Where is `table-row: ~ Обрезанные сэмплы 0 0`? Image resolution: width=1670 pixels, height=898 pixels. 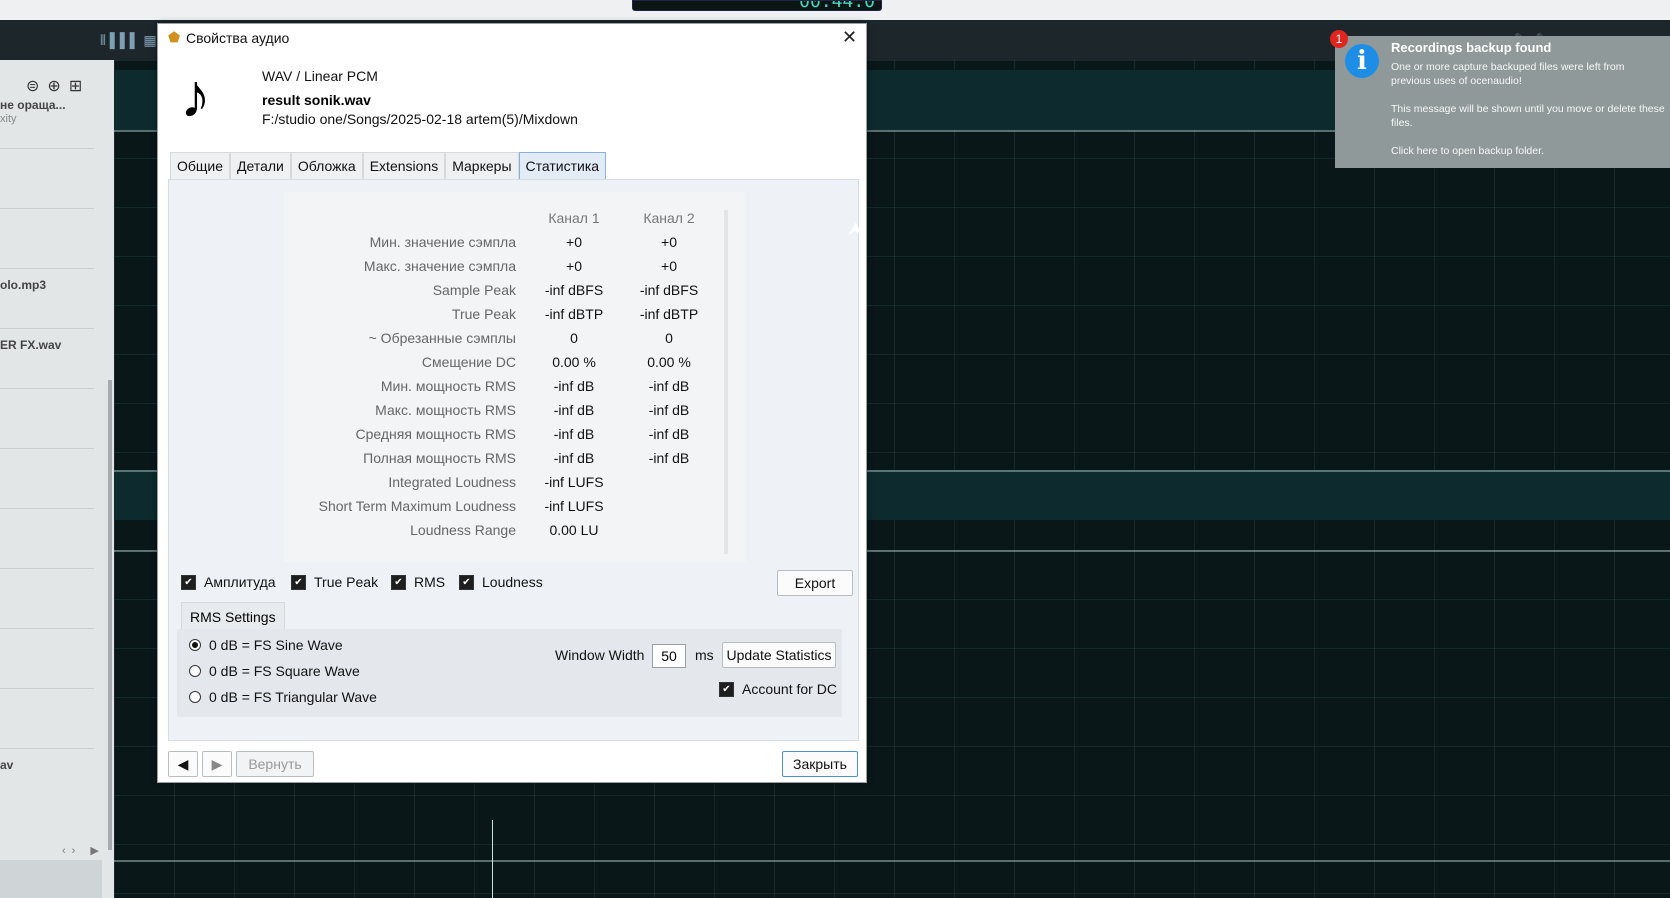 table-row: ~ Обрезанные сэмплы 0 0 is located at coordinates (504, 342).